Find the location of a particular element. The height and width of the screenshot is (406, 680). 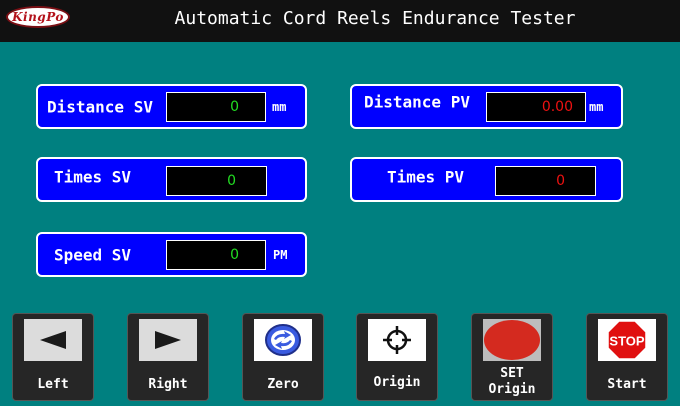

times-pv-value: 0 is located at coordinates (560, 181).